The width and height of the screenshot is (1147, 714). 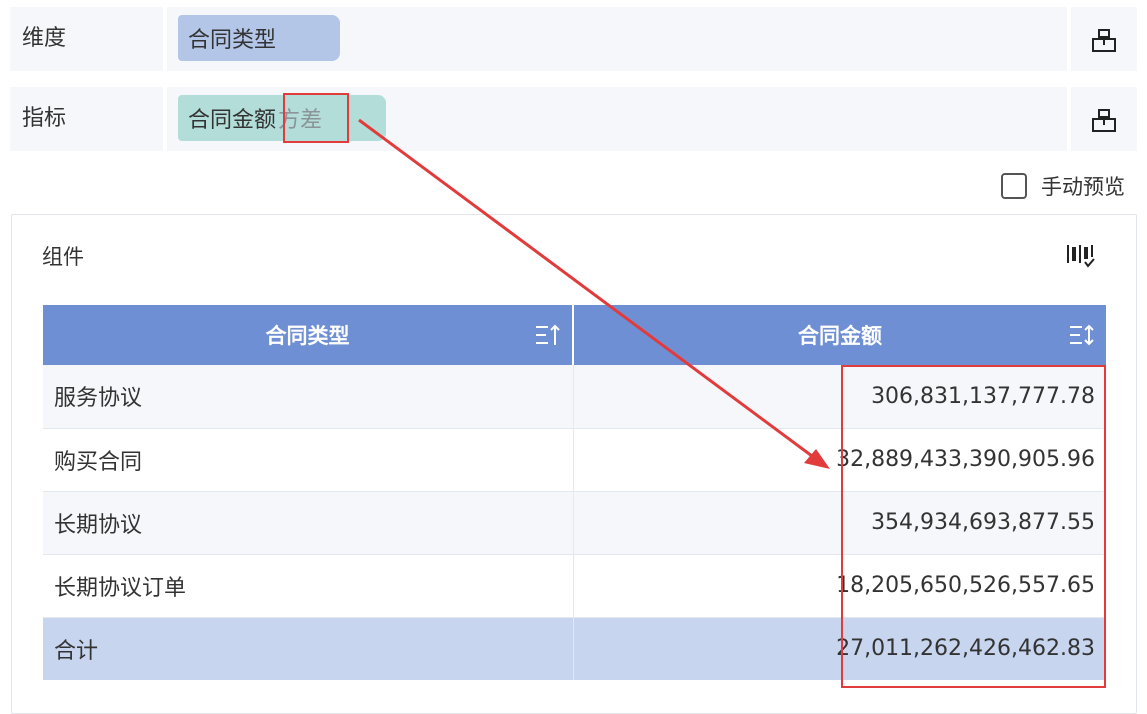 I want to click on metric-field-chip: 合同金额 方差, so click(x=282, y=118).